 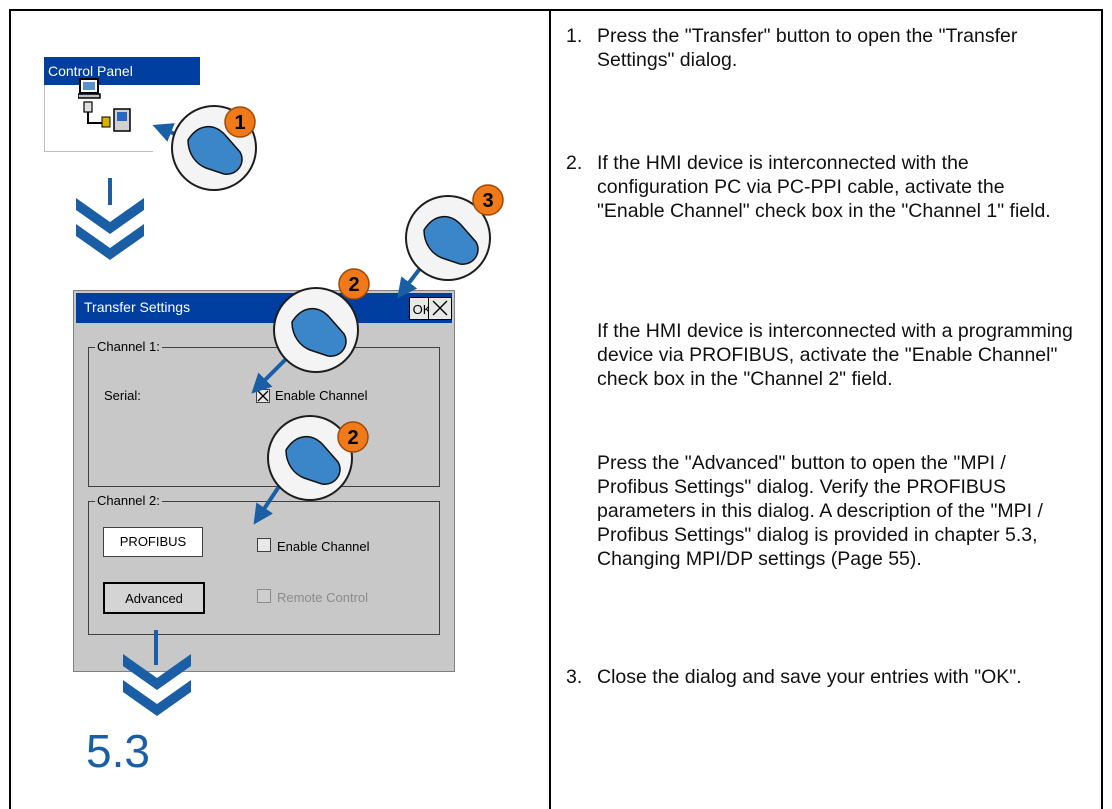 I want to click on svg-text: 3, so click(x=487, y=201).